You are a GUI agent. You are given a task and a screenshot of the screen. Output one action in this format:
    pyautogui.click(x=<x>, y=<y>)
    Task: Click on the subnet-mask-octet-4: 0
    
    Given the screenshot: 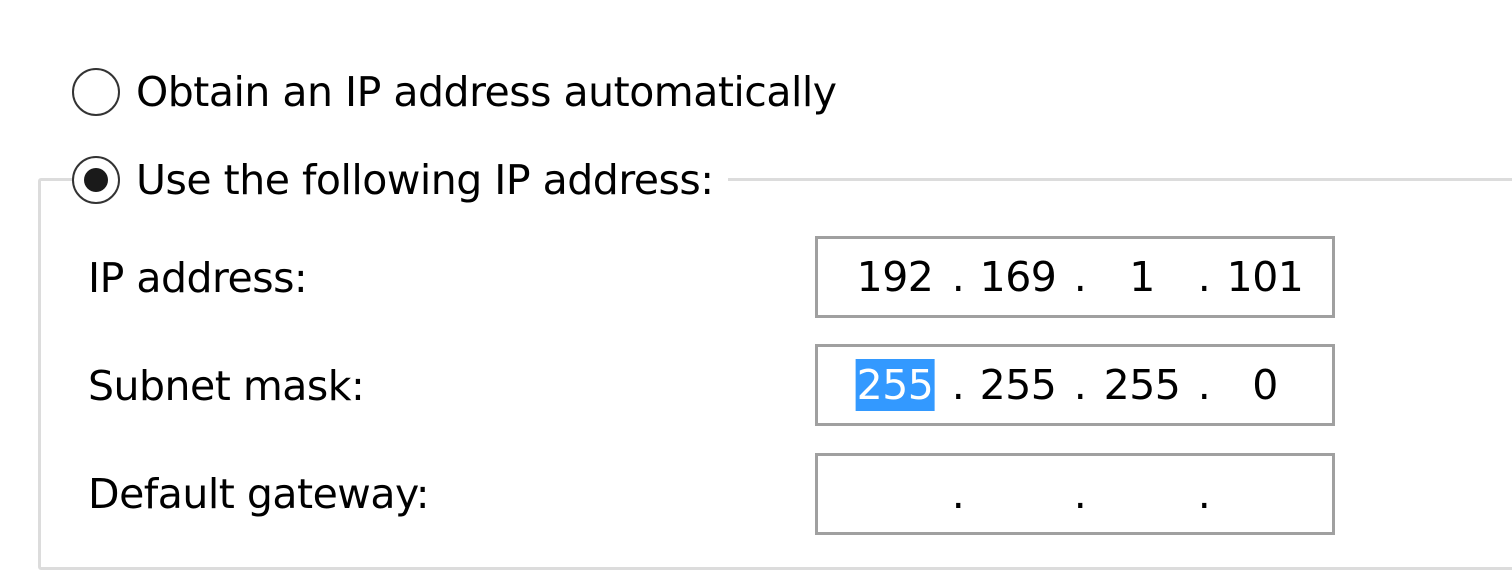 What is the action you would take?
    pyautogui.click(x=1265, y=385)
    